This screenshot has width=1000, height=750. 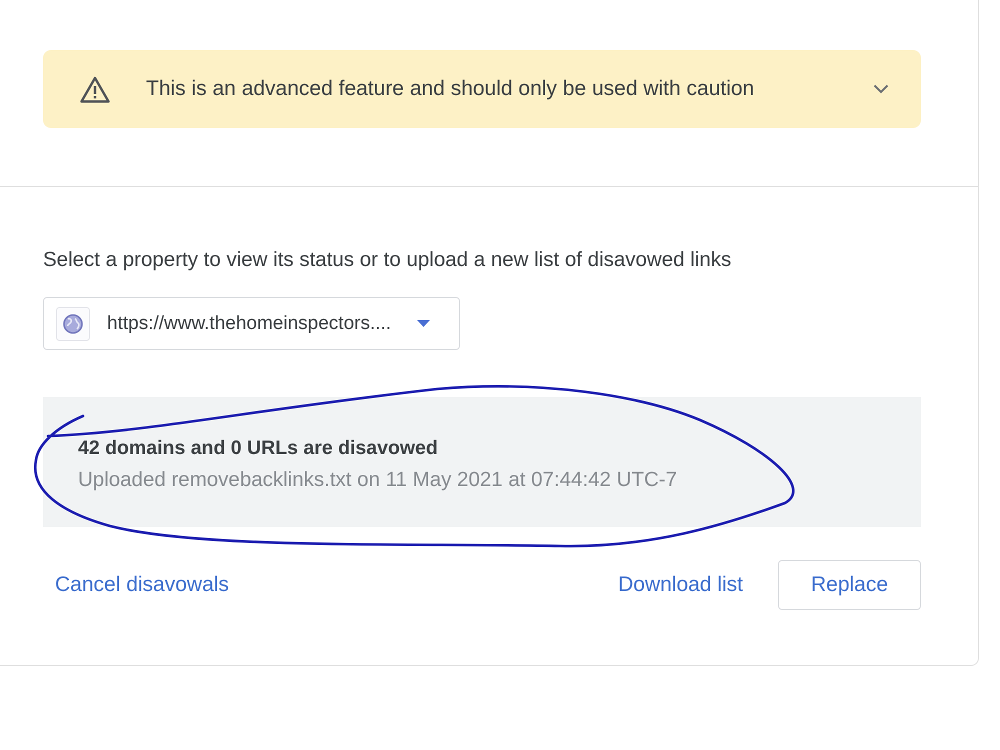 What do you see at coordinates (451, 89) in the screenshot?
I see `warning-text: This is an advanced feature and should only be used with caution` at bounding box center [451, 89].